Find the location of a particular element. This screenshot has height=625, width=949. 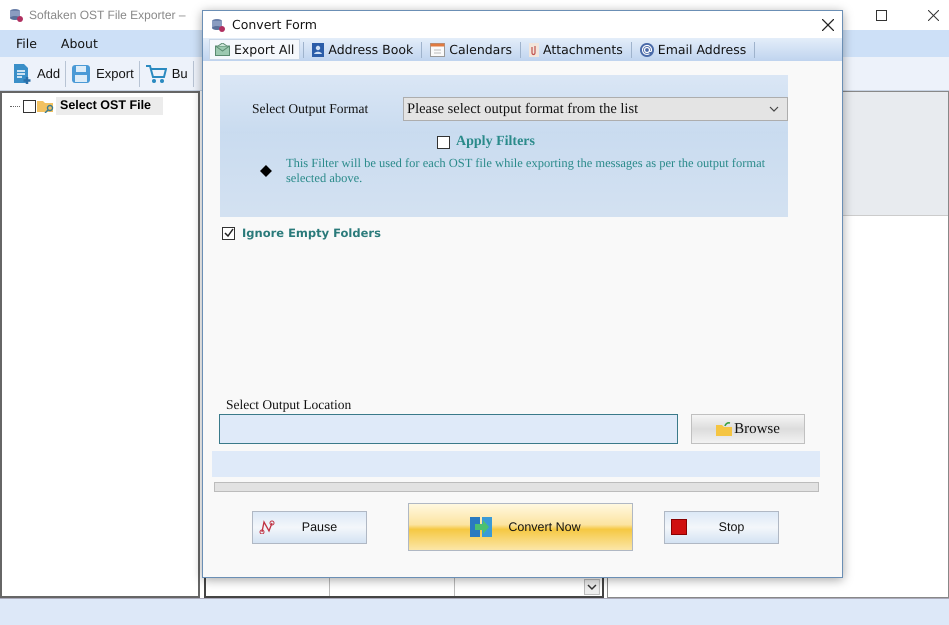

menu-item: About is located at coordinates (79, 43).